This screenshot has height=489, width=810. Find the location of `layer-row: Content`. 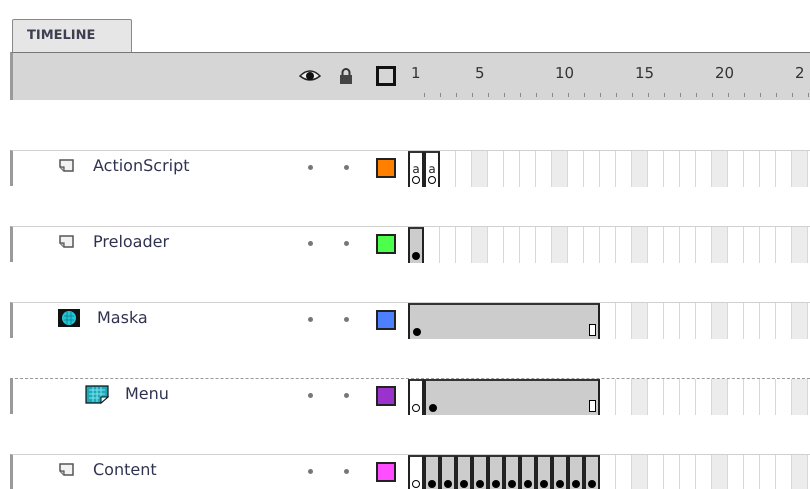

layer-row: Content is located at coordinates (410, 471).